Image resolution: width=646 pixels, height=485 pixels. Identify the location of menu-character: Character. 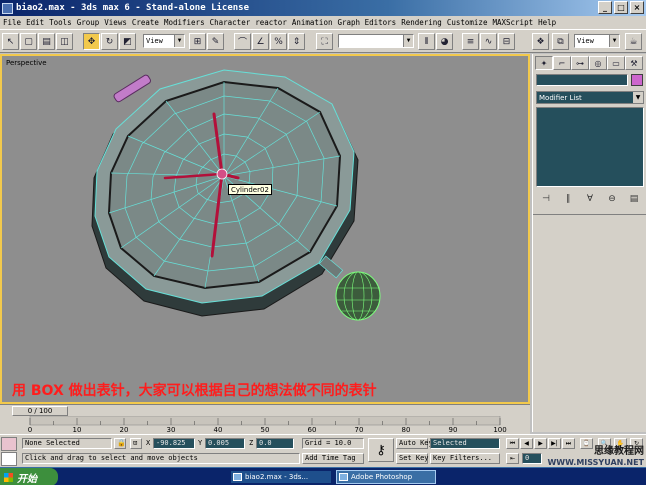
(230, 22).